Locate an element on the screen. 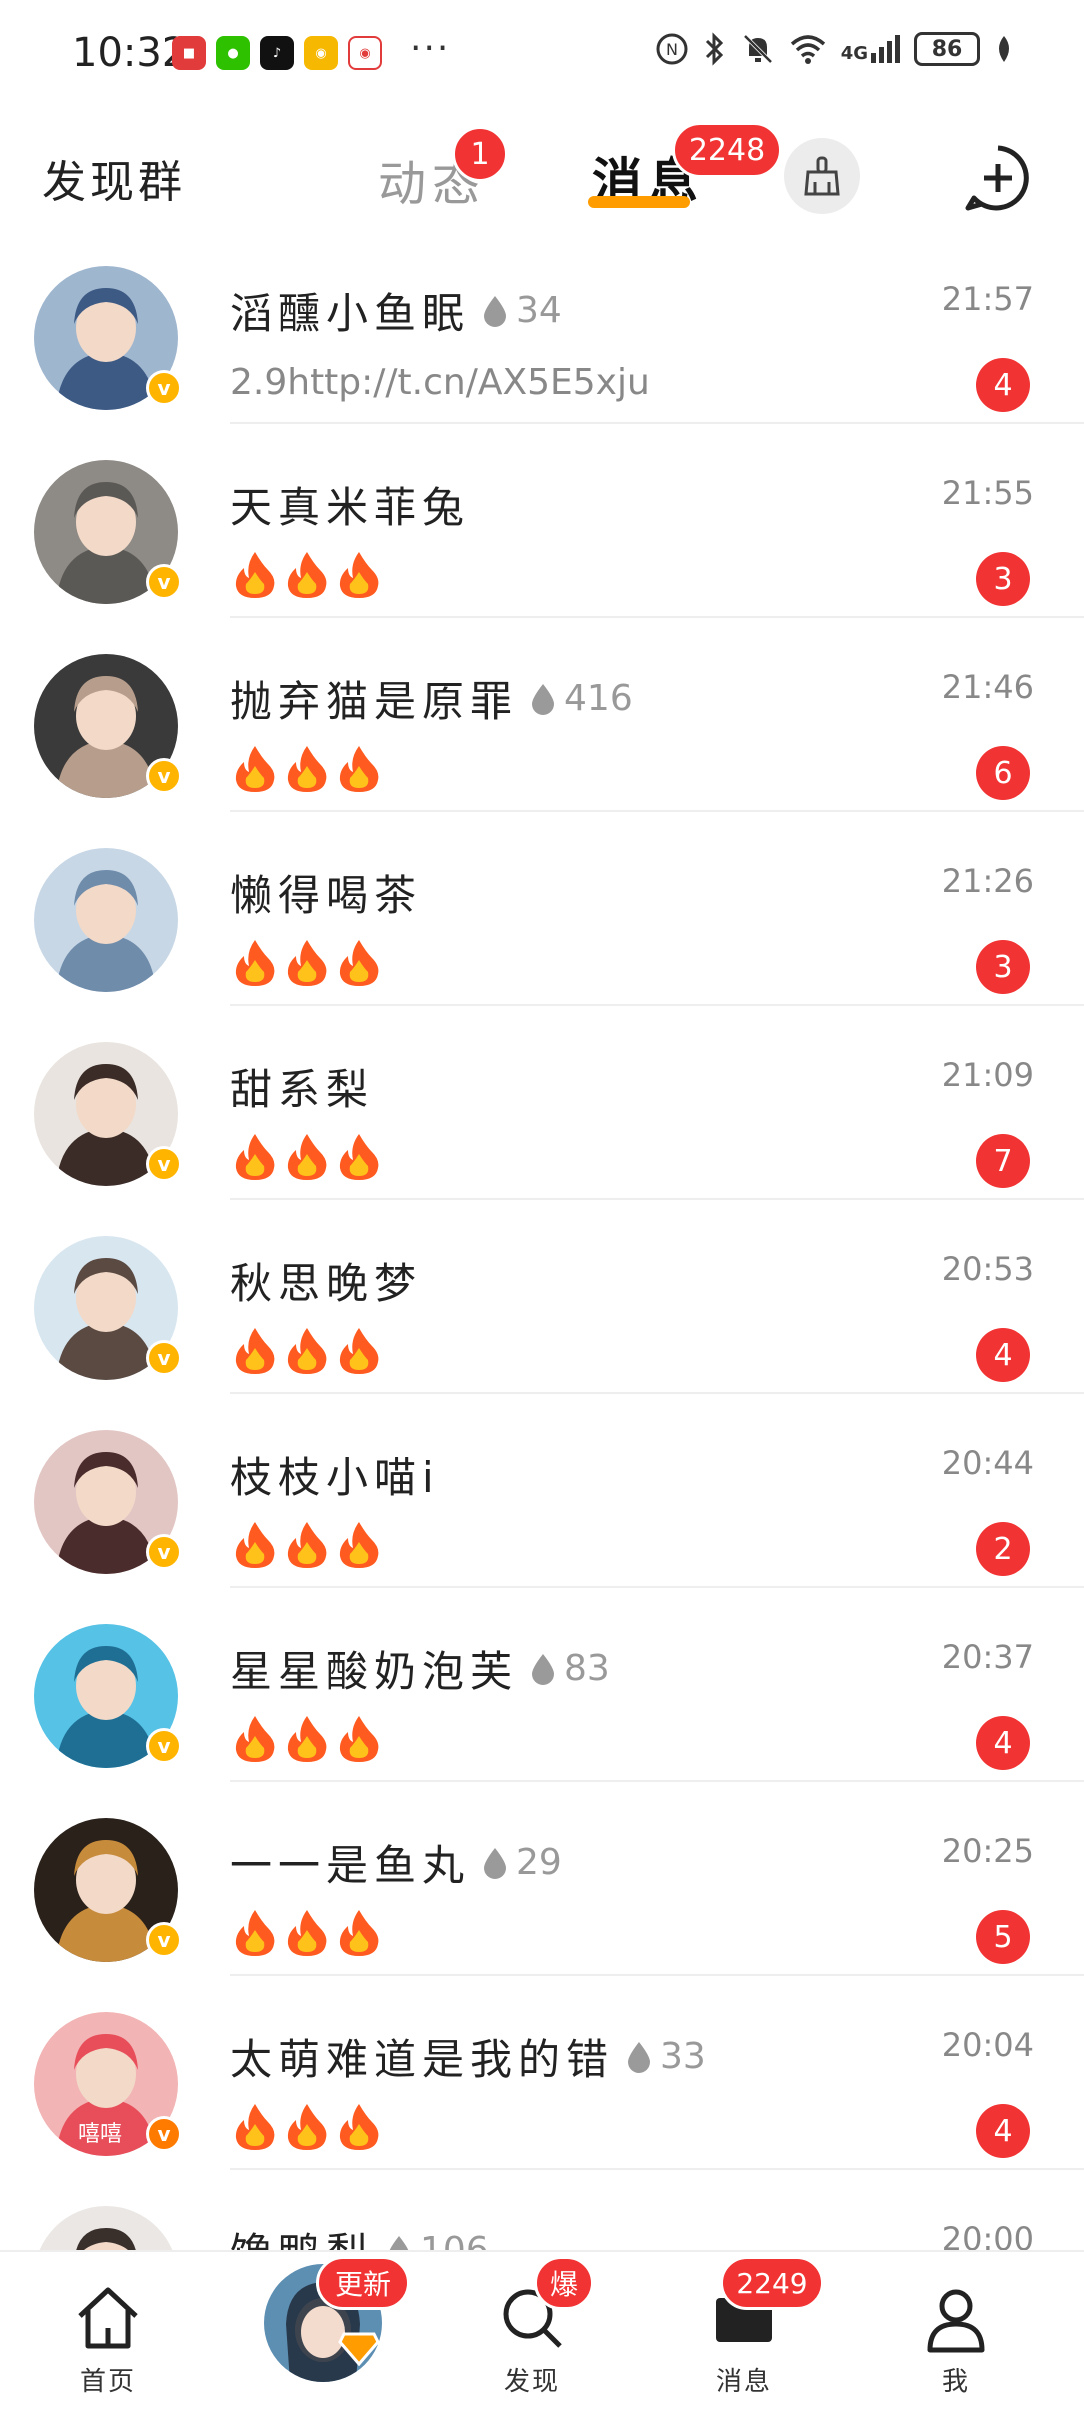  unread-badge: 7 is located at coordinates (1003, 1161).